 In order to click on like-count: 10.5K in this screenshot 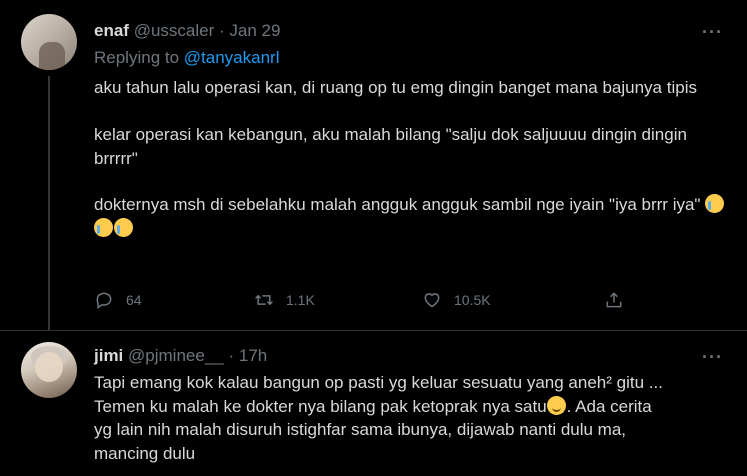, I will do `click(472, 300)`.